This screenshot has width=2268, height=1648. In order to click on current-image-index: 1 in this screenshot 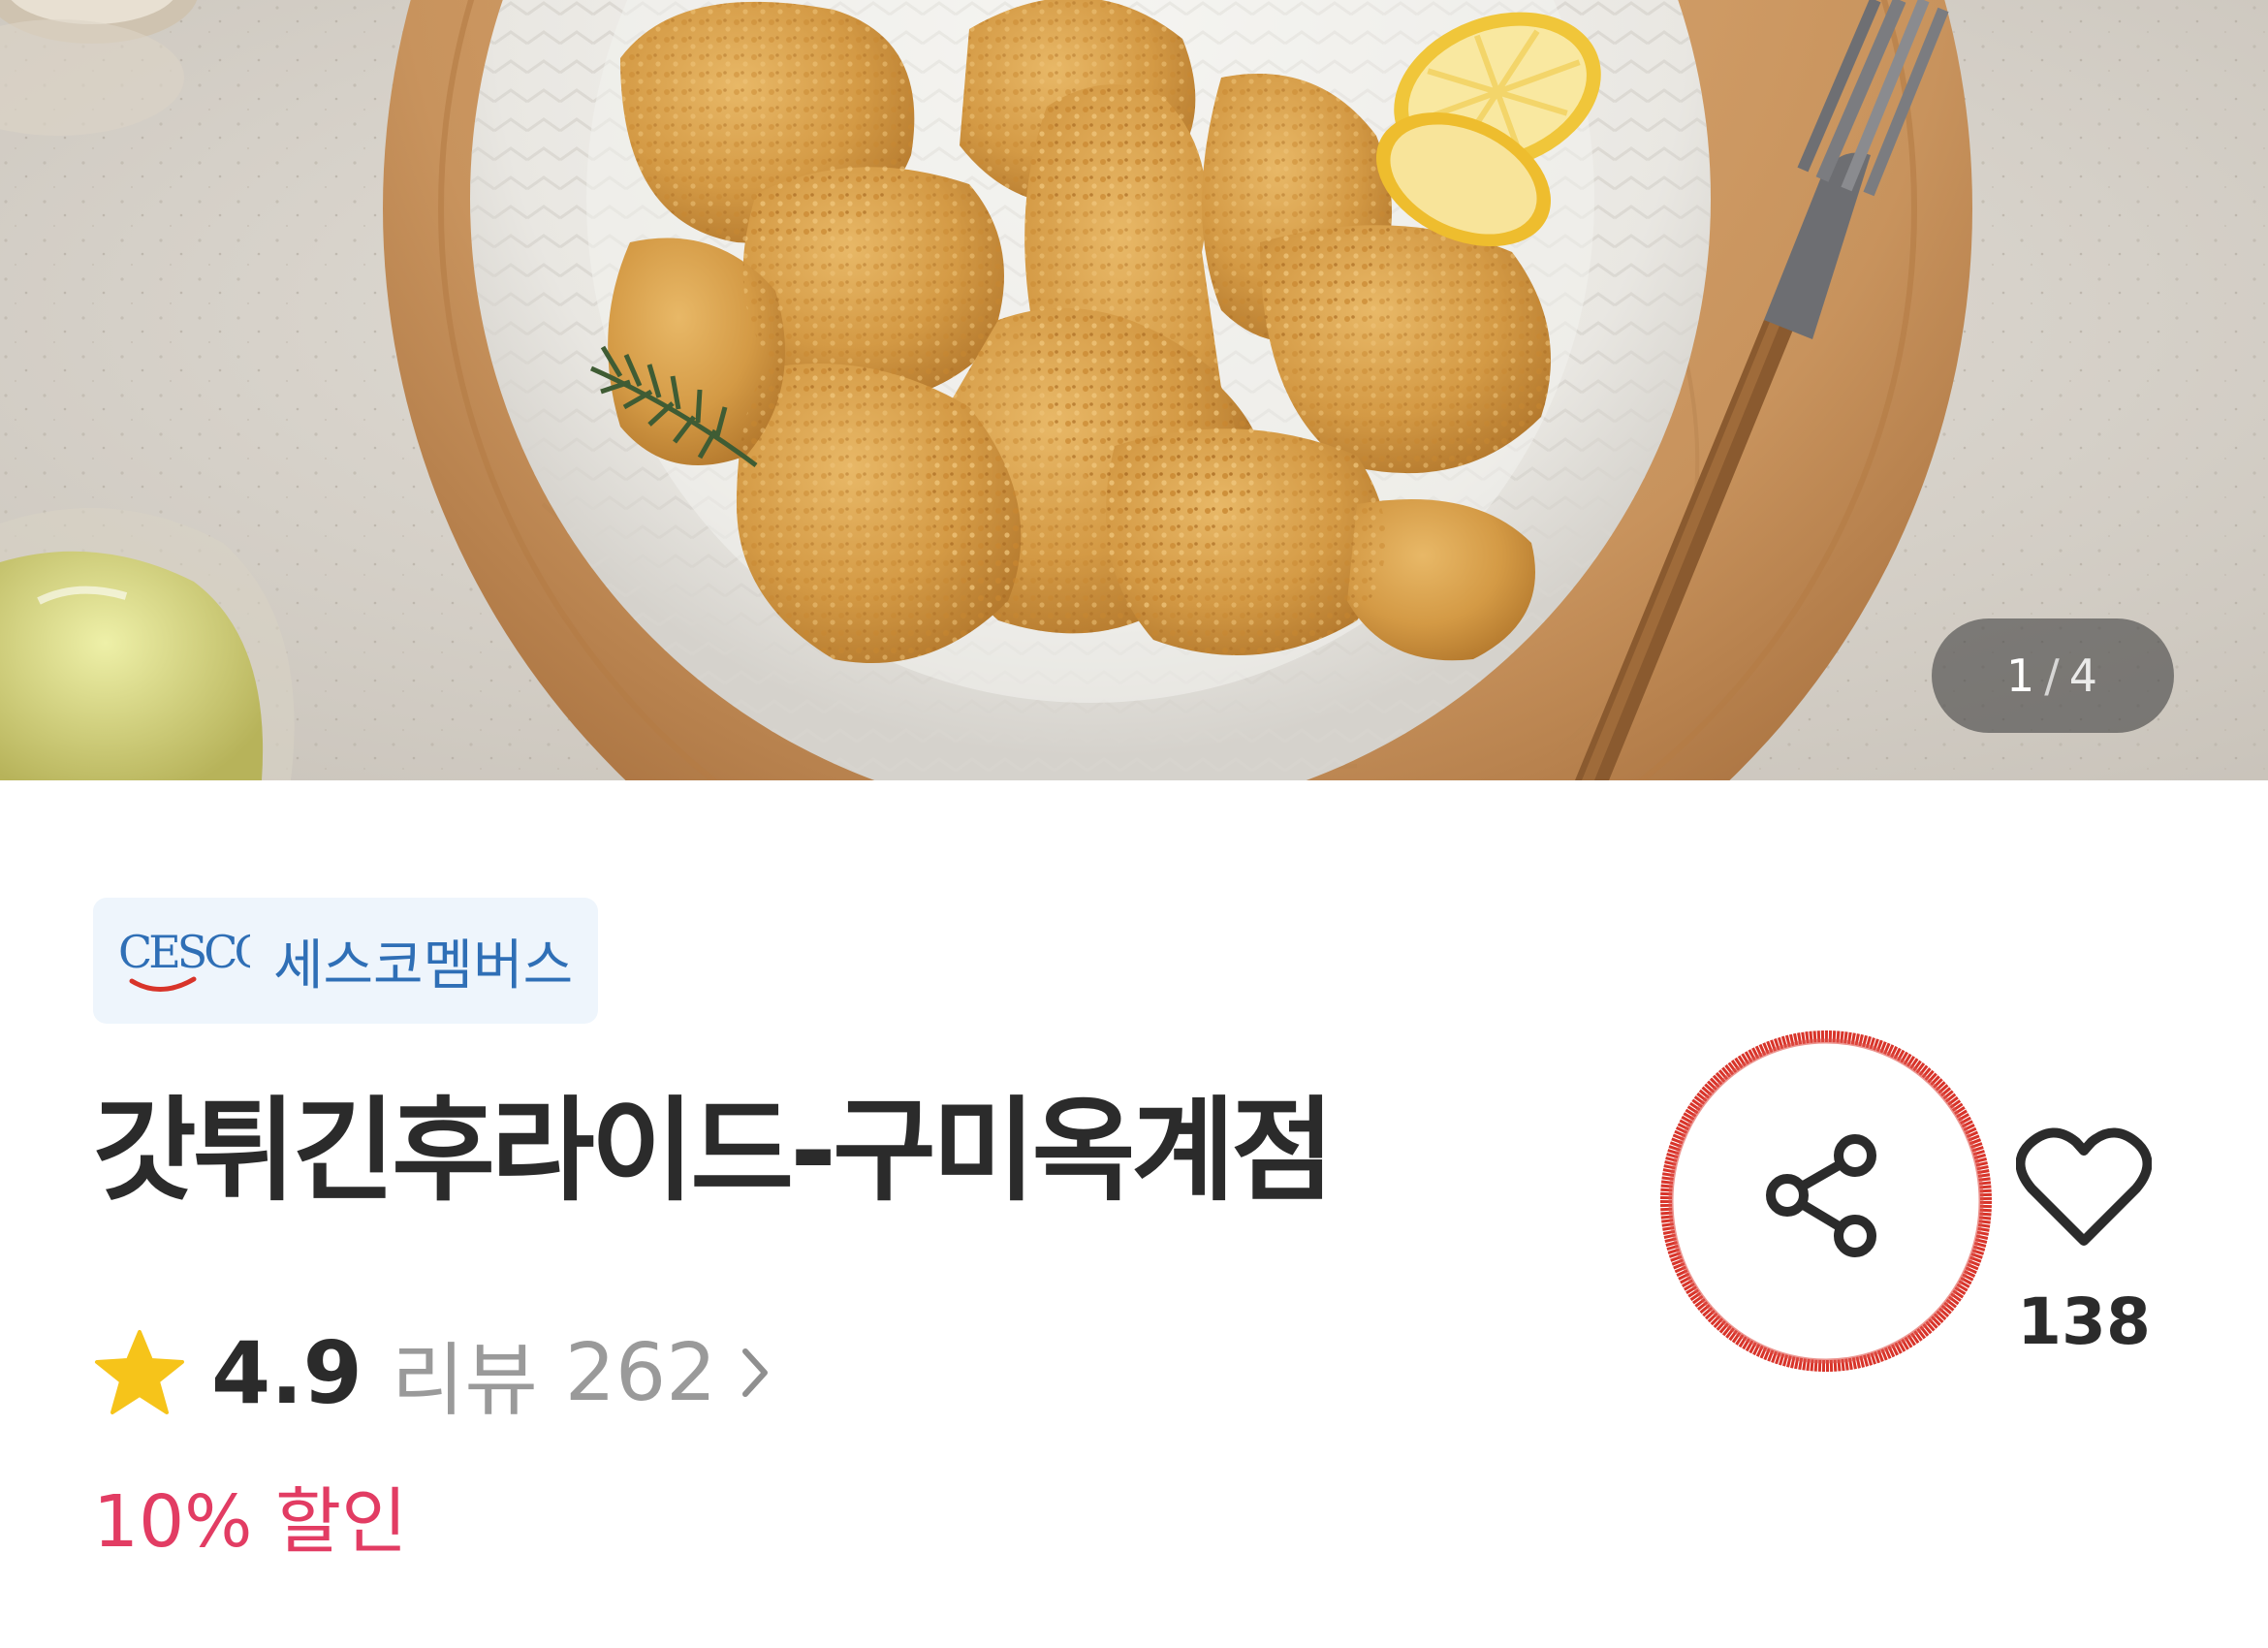, I will do `click(2021, 676)`.